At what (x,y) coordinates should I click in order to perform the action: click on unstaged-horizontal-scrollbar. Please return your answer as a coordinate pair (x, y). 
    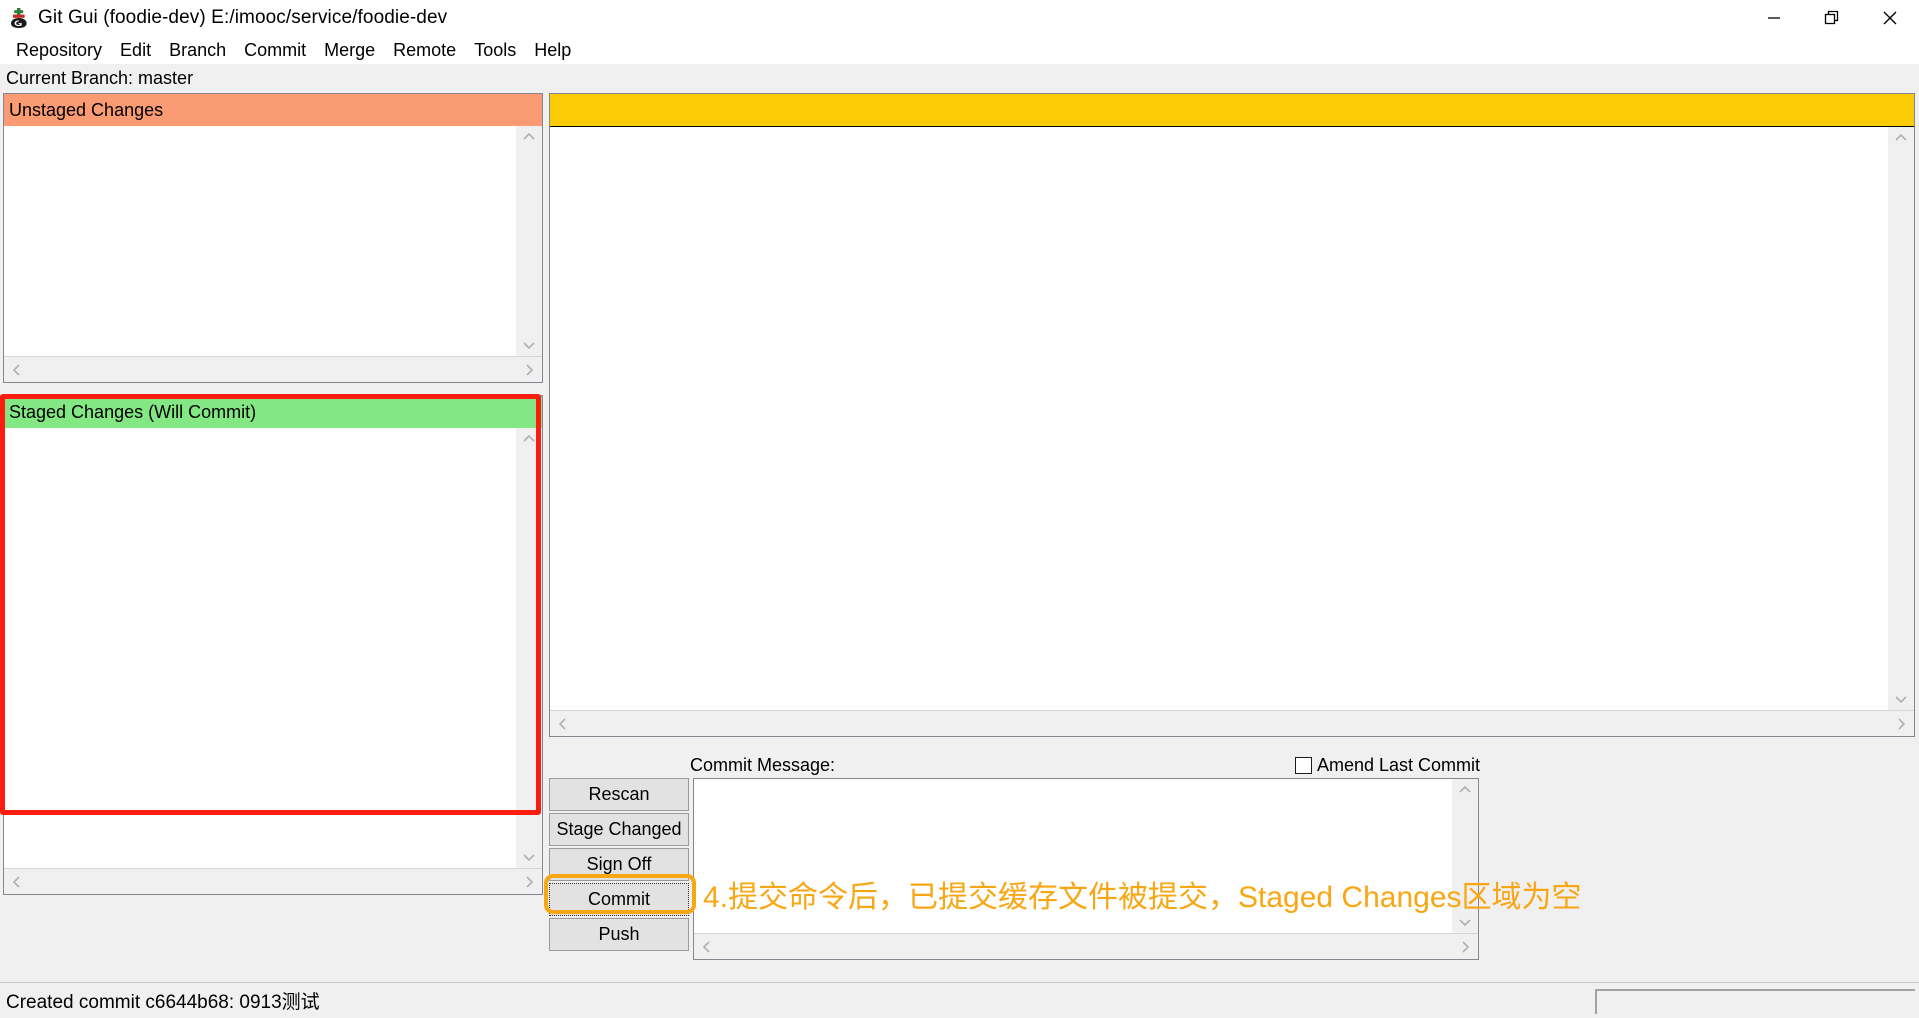
    Looking at the image, I should click on (273, 369).